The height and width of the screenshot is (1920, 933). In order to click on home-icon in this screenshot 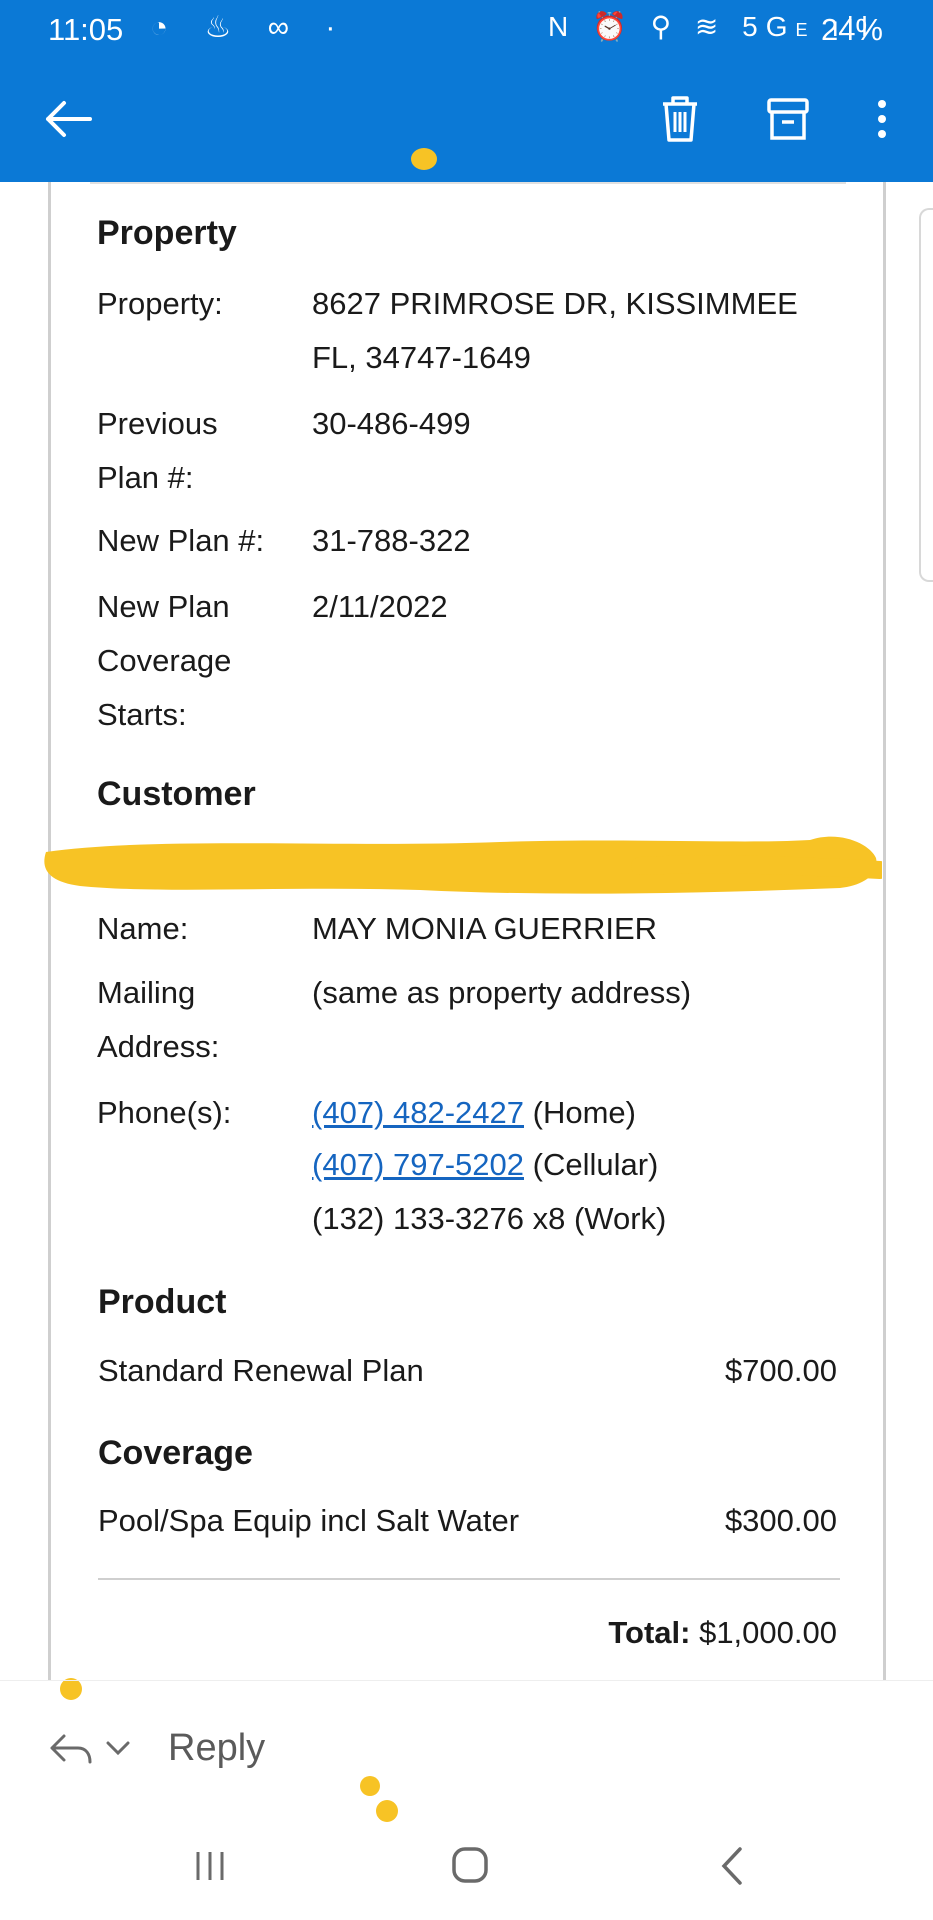, I will do `click(470, 1865)`.